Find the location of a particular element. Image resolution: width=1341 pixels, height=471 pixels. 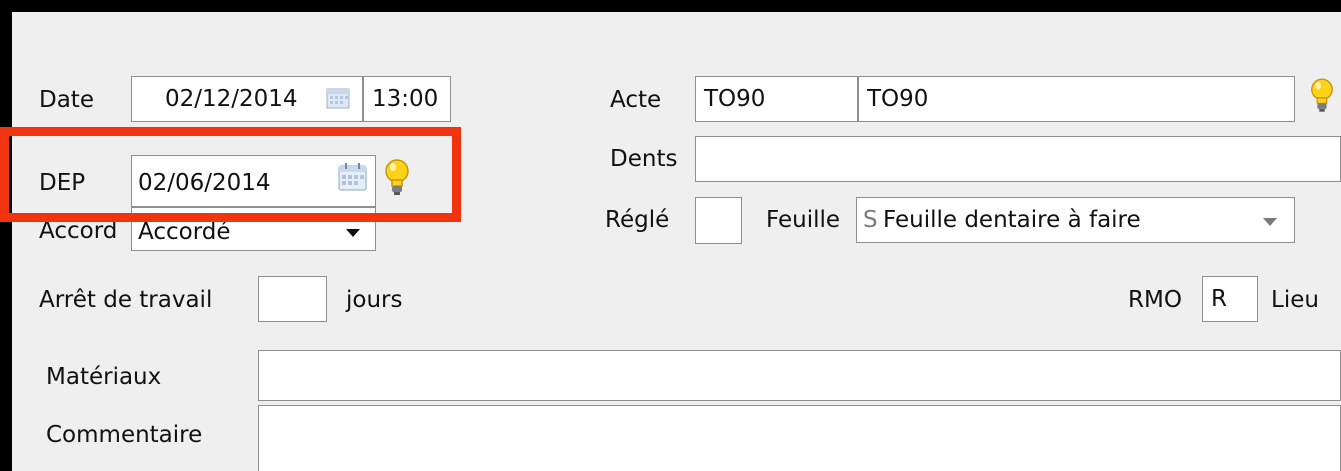

materiaux-field is located at coordinates (799, 375).